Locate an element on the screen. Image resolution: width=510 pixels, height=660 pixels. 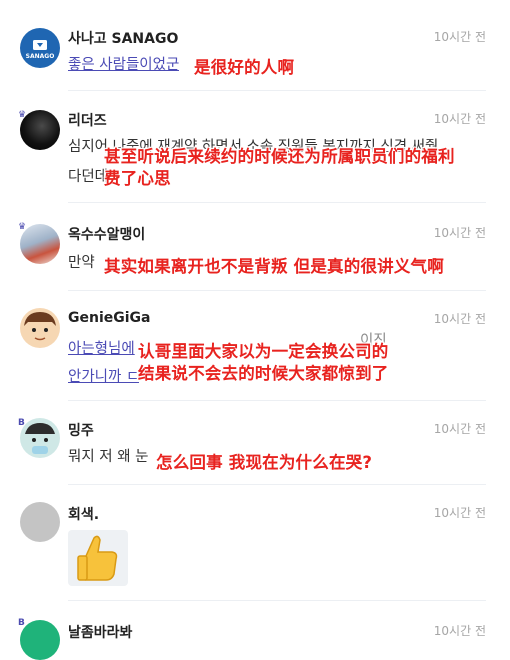
thumbs-up-icon is located at coordinates (97, 558).